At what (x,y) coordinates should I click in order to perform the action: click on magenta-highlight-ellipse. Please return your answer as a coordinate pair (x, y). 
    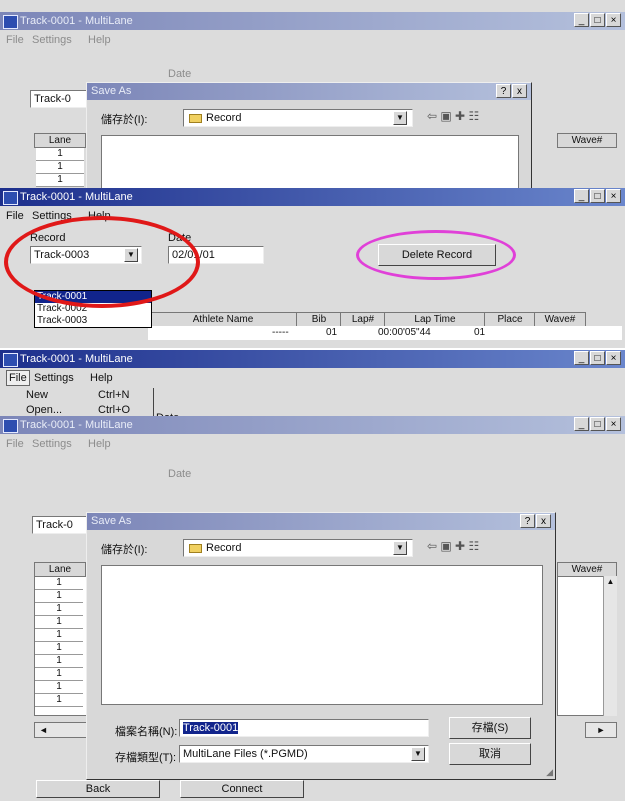
    Looking at the image, I should click on (436, 255).